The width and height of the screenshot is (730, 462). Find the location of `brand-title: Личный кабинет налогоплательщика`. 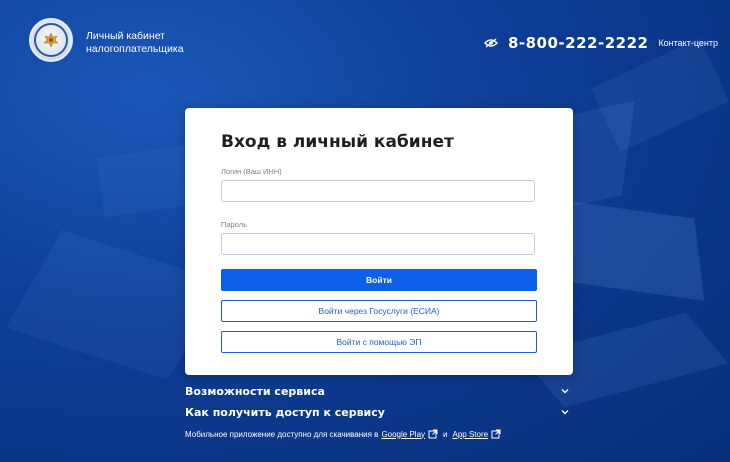

brand-title: Личный кабинет налогоплательщика is located at coordinates (135, 43).